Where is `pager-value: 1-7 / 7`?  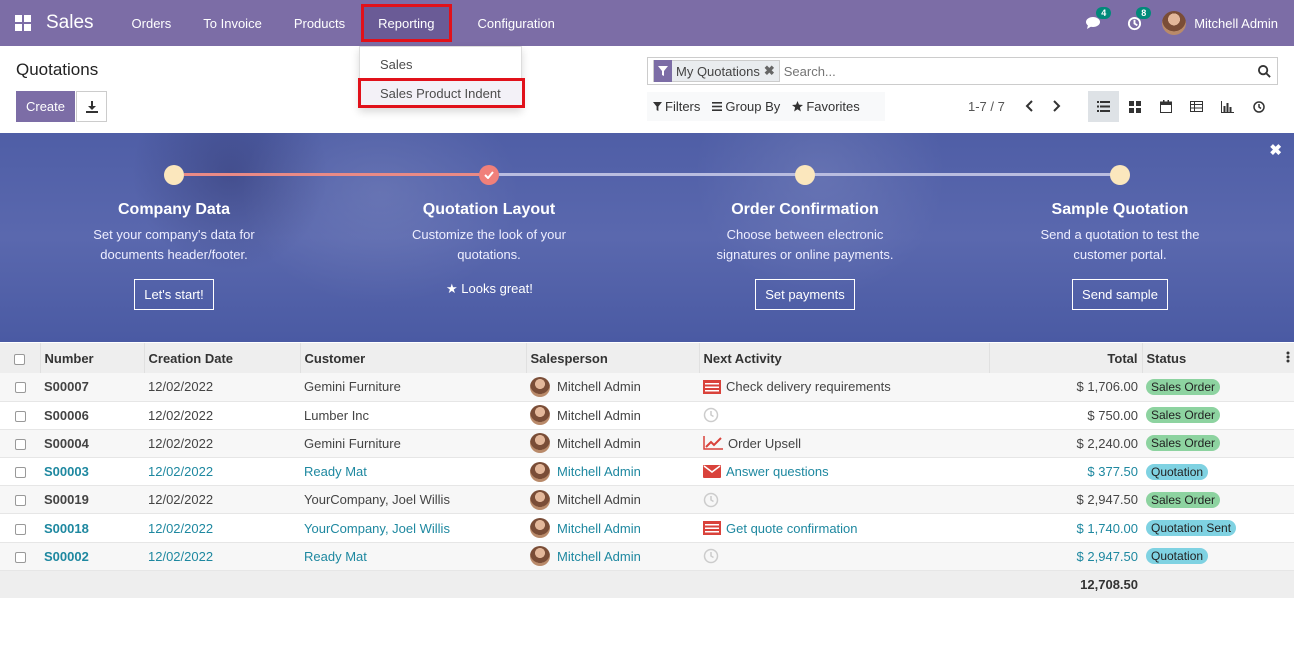 pager-value: 1-7 / 7 is located at coordinates (986, 106).